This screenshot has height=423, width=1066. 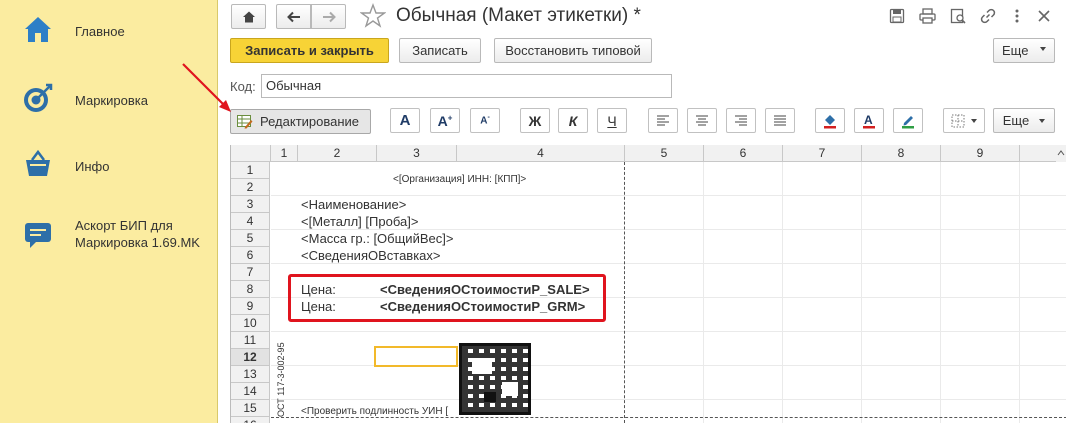 What do you see at coordinates (38, 29) in the screenshot?
I see `home-icon` at bounding box center [38, 29].